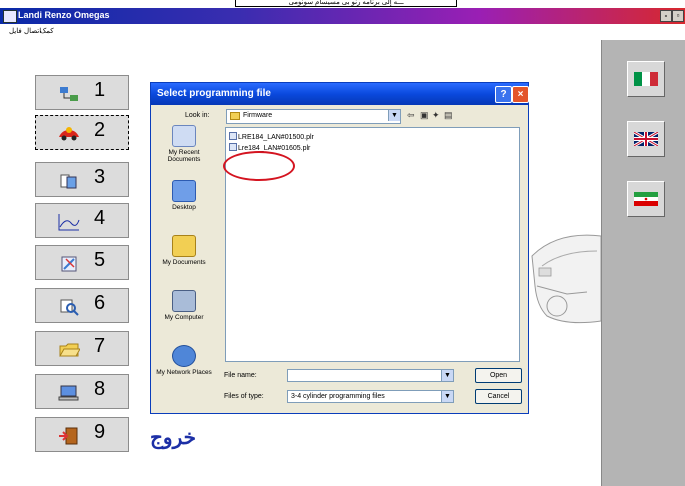 The image size is (685, 486). Describe the element at coordinates (184, 317) in the screenshot. I see `place-label: My Computer` at that location.